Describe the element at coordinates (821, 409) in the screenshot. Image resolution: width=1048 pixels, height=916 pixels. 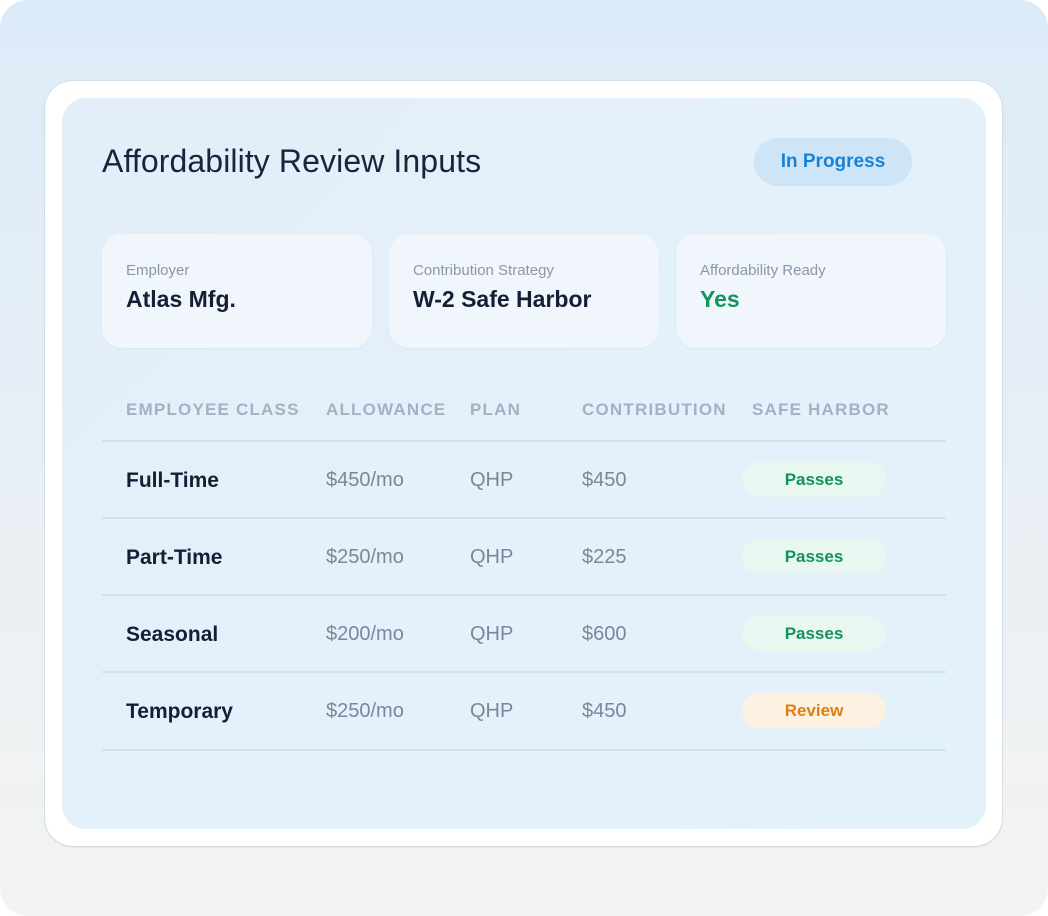
I see `column-header-safe-harbor: SAFE HARBOR` at that location.